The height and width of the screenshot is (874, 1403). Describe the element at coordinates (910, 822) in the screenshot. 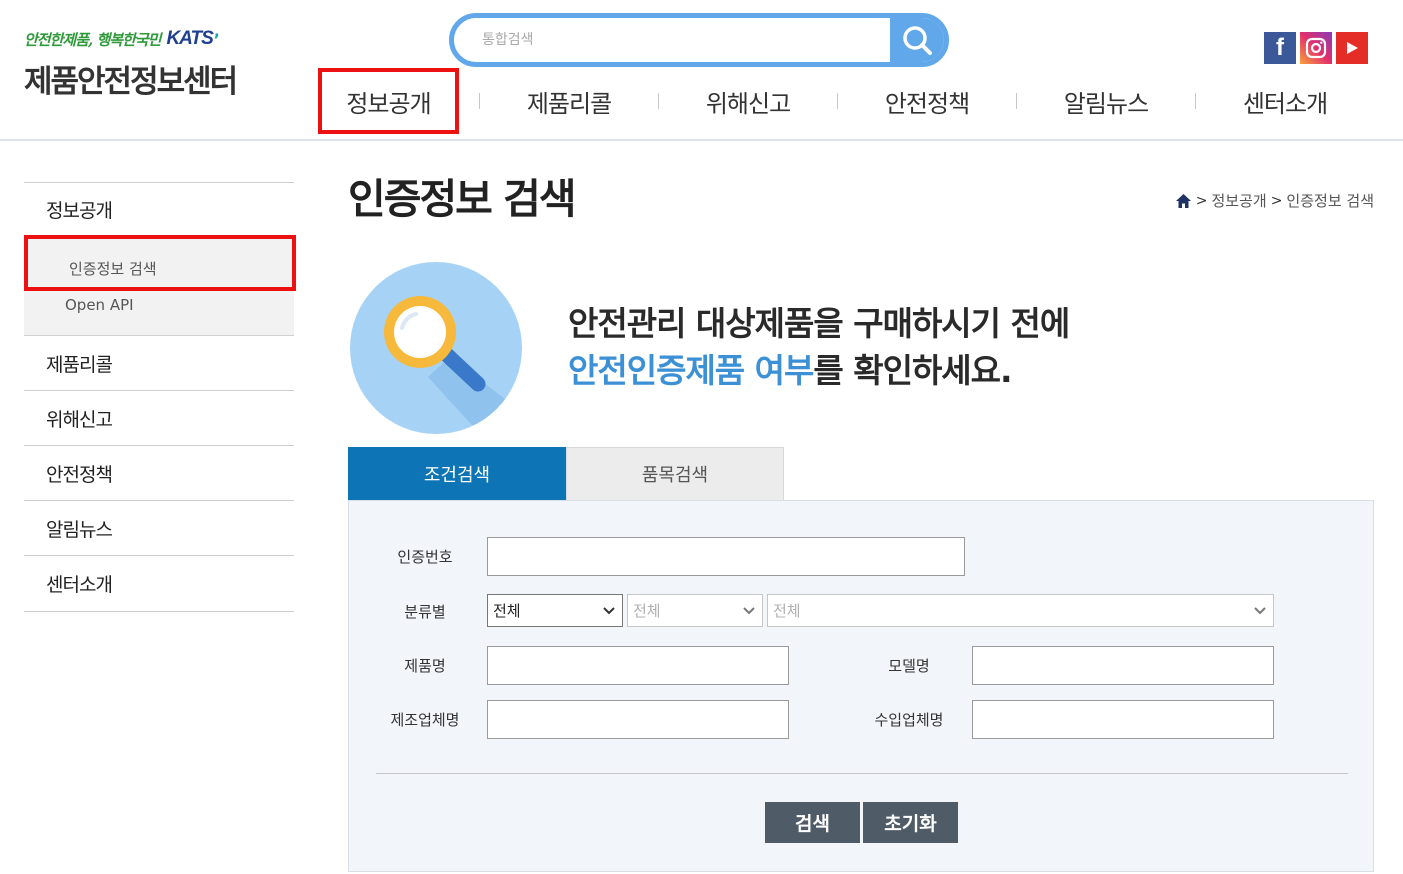

I see `reset-button: 초기화` at that location.